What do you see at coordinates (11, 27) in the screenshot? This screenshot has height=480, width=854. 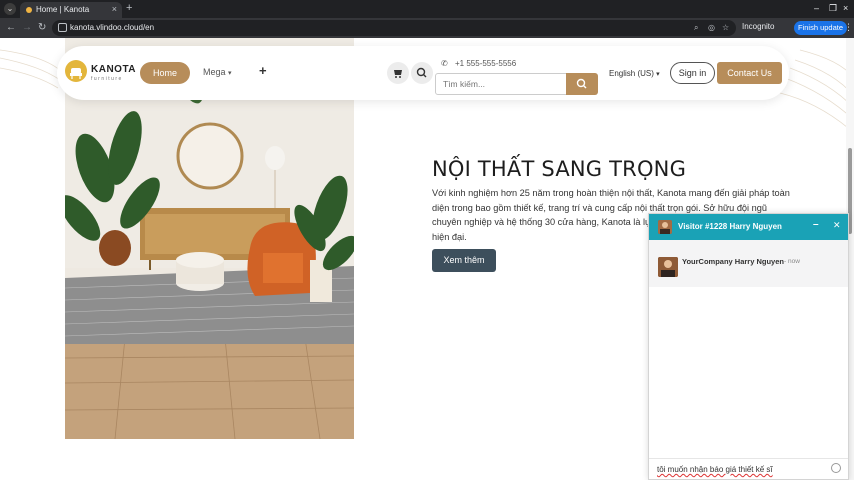 I see `back-icon: ←` at bounding box center [11, 27].